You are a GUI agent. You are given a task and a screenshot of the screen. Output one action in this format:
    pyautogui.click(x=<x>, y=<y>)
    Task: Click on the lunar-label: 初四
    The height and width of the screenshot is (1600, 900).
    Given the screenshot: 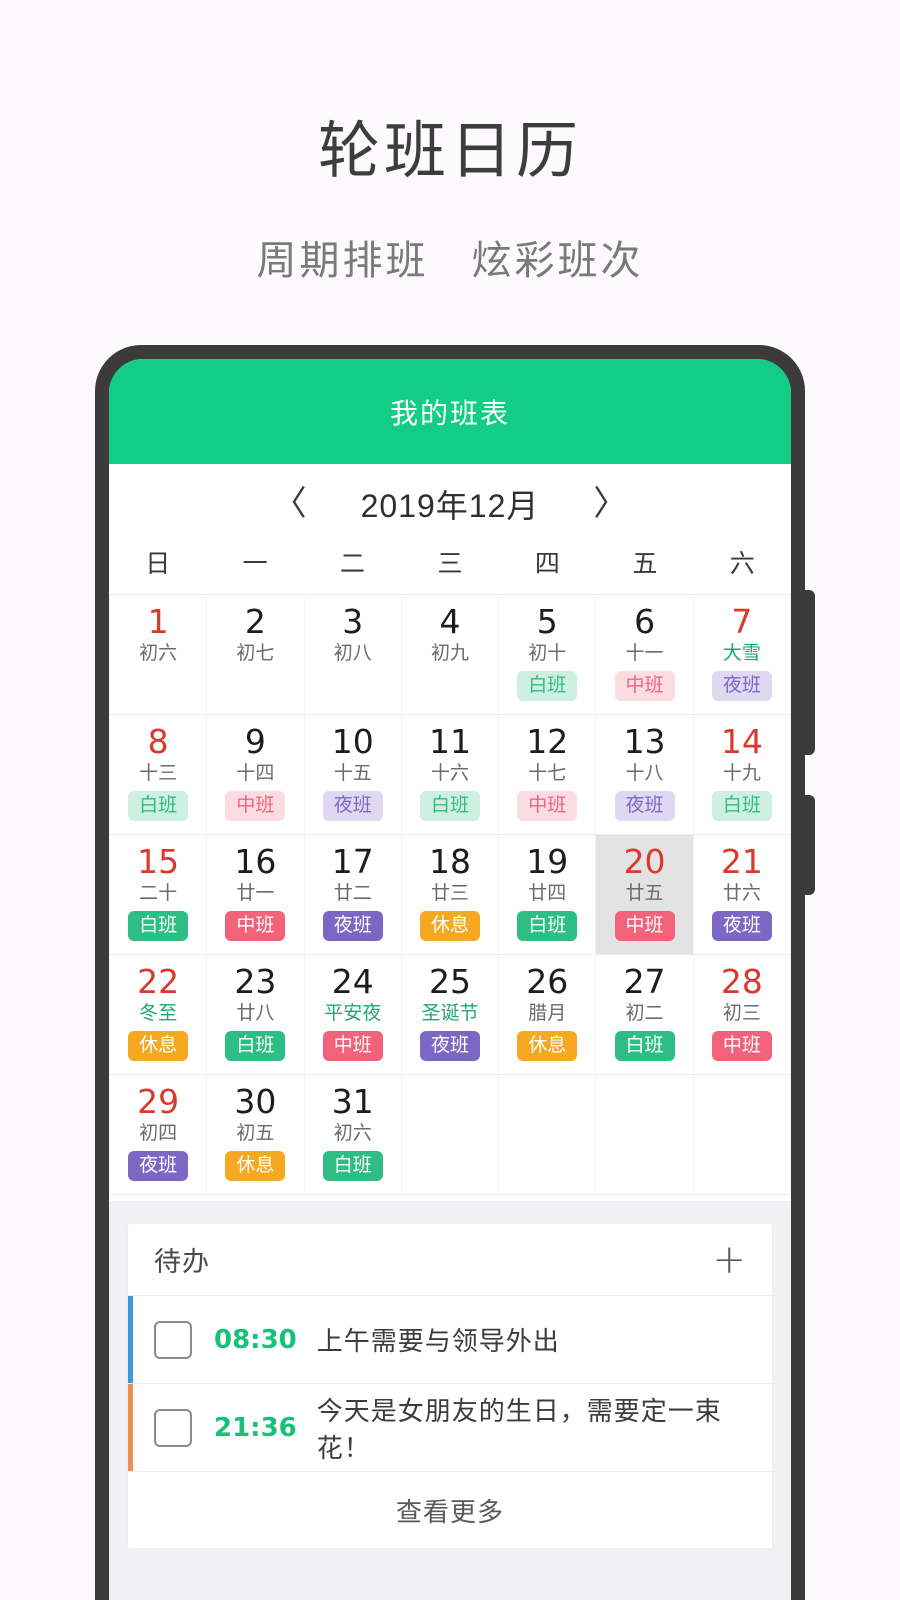 What is the action you would take?
    pyautogui.click(x=158, y=1133)
    